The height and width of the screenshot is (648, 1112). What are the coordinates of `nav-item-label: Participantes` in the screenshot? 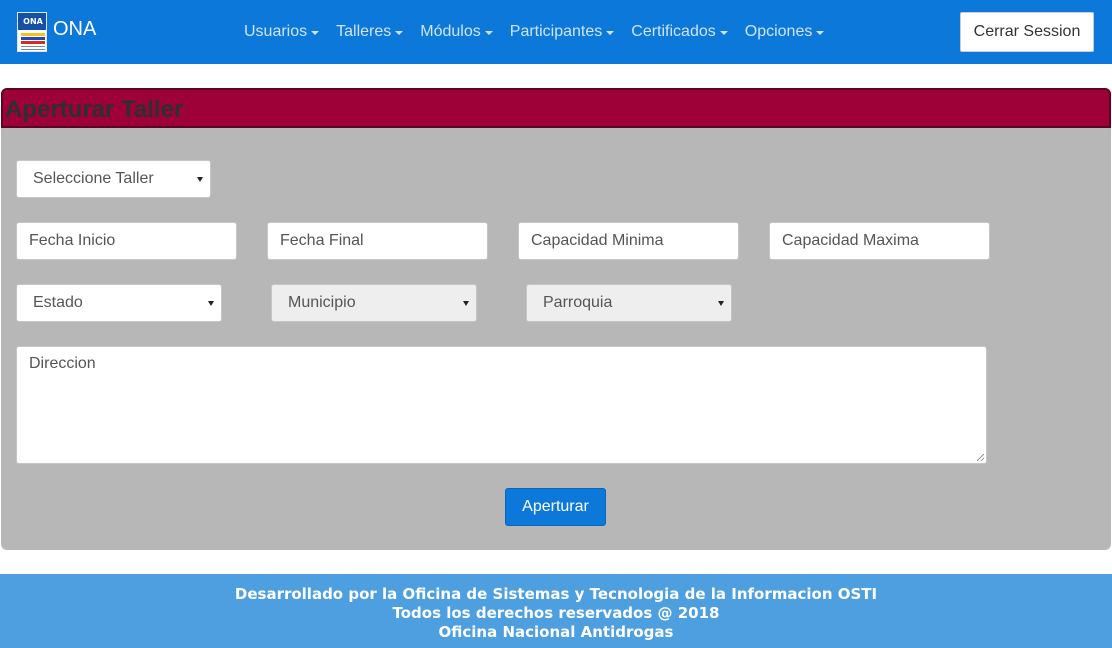 It's located at (556, 31).